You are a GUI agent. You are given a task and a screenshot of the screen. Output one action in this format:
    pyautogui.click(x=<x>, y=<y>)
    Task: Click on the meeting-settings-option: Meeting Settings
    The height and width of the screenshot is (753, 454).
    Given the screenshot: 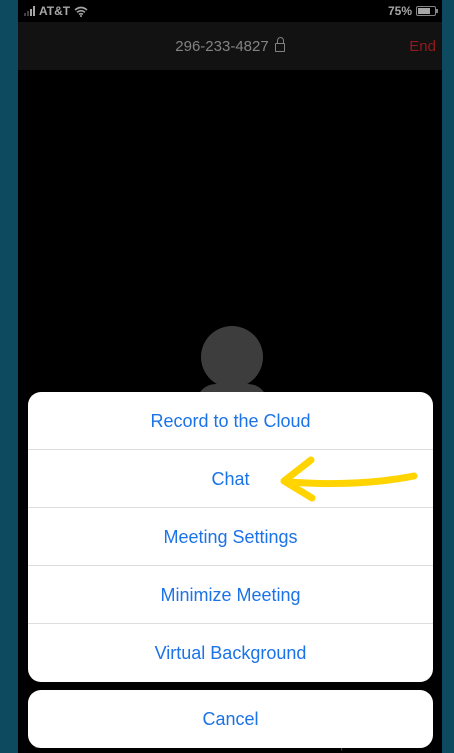 What is the action you would take?
    pyautogui.click(x=230, y=537)
    